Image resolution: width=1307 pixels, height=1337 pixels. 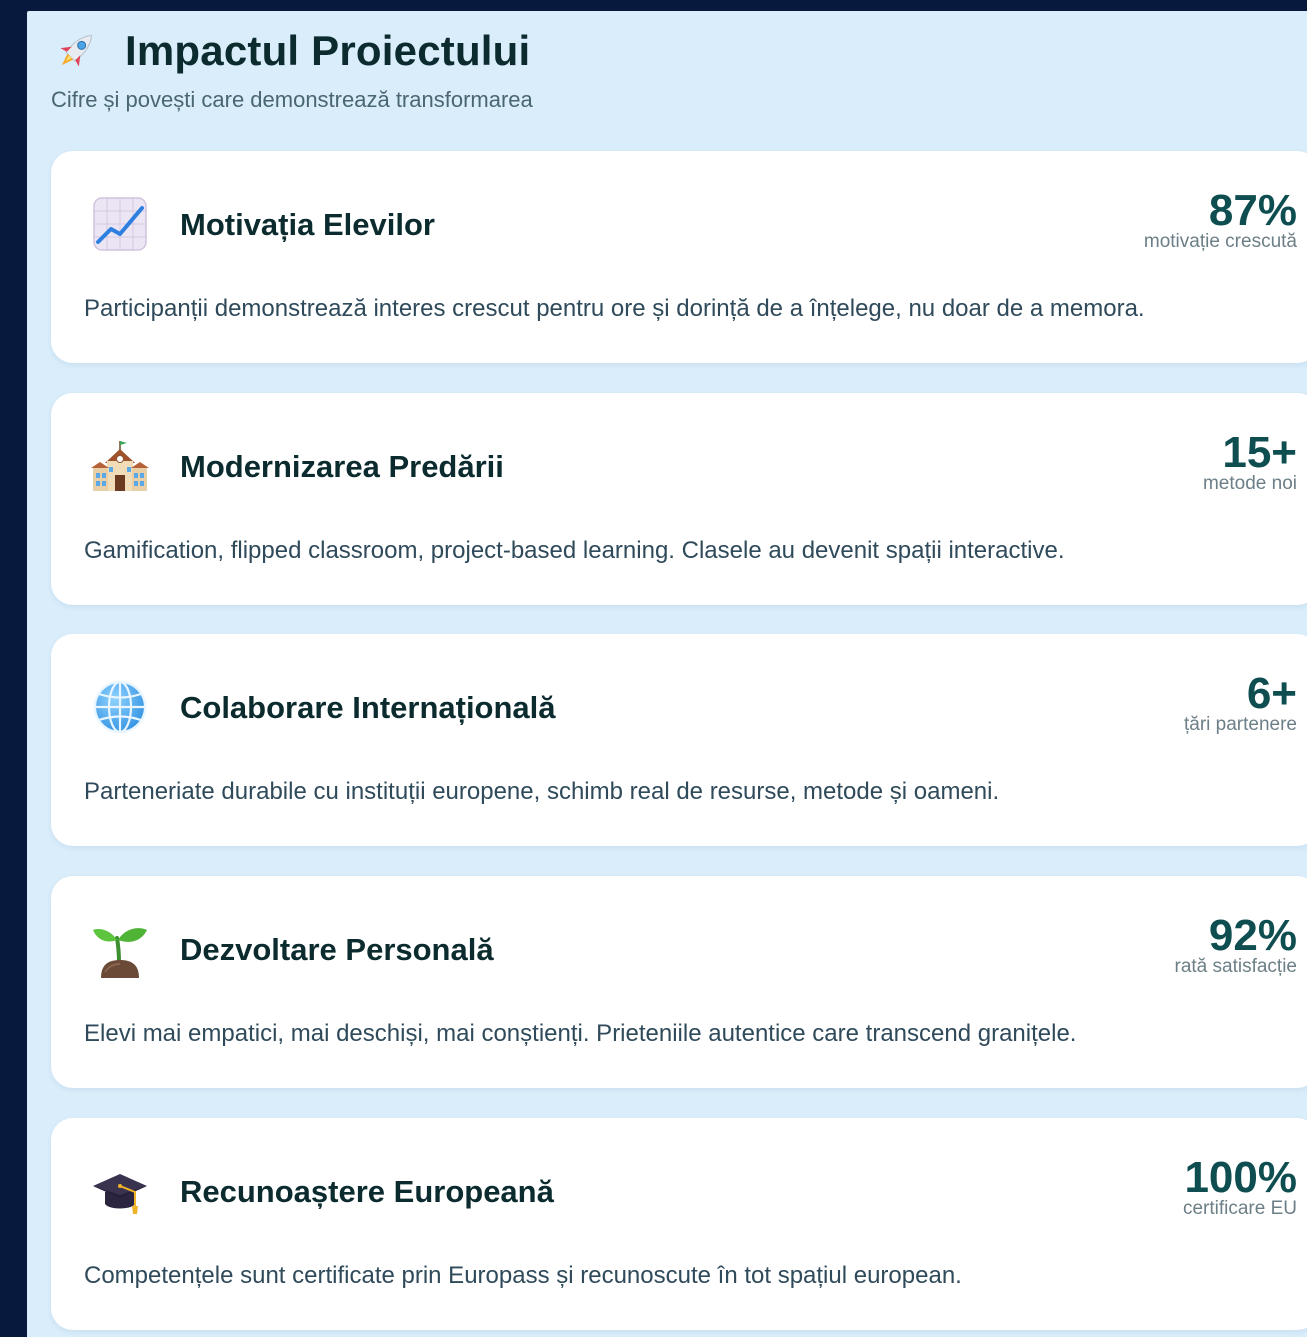 I want to click on card-stat: 92% rată satisfacție, so click(x=1236, y=945).